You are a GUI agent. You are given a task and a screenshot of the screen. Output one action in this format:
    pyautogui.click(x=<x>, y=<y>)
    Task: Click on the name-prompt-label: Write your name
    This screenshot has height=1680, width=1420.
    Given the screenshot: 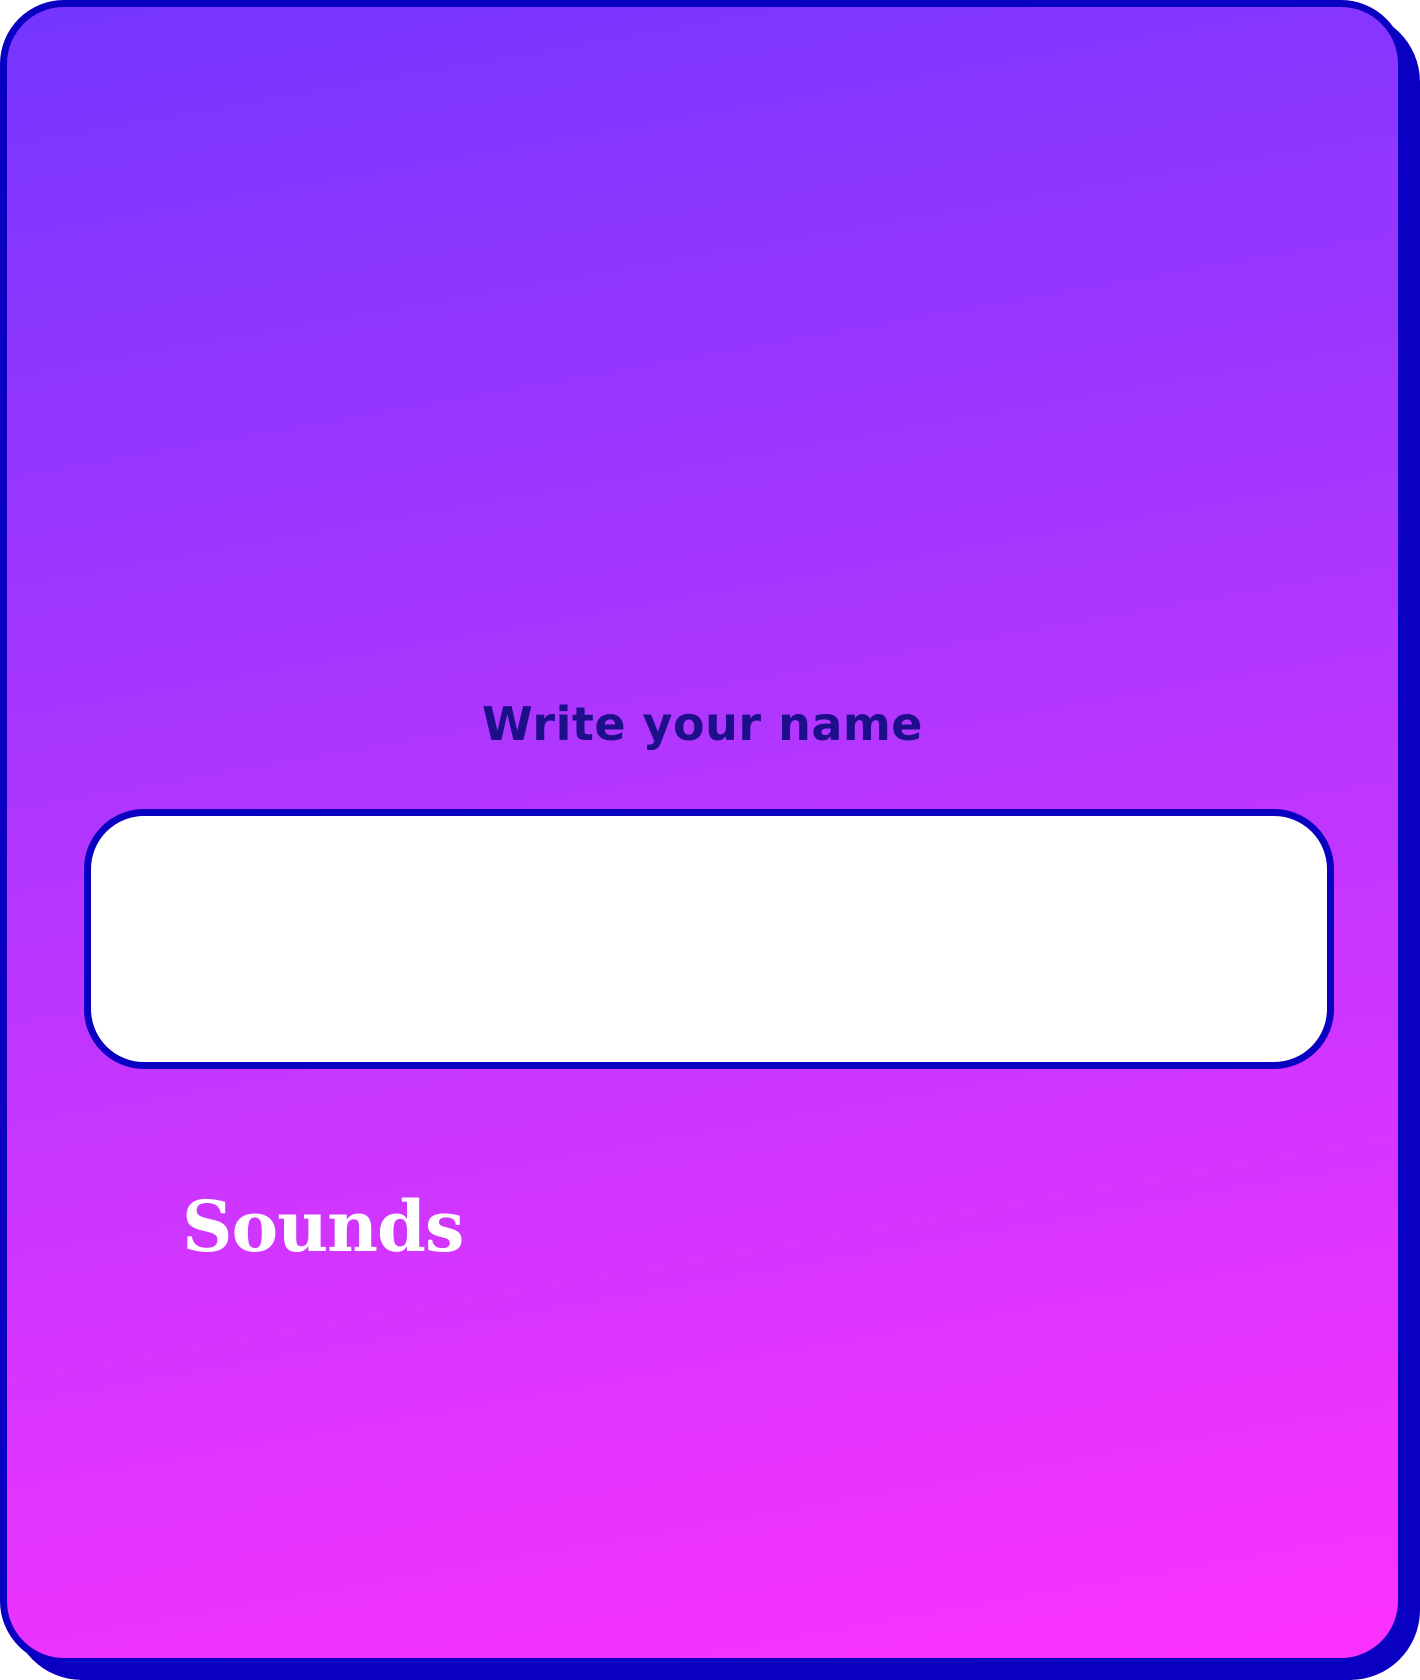 What is the action you would take?
    pyautogui.click(x=702, y=724)
    